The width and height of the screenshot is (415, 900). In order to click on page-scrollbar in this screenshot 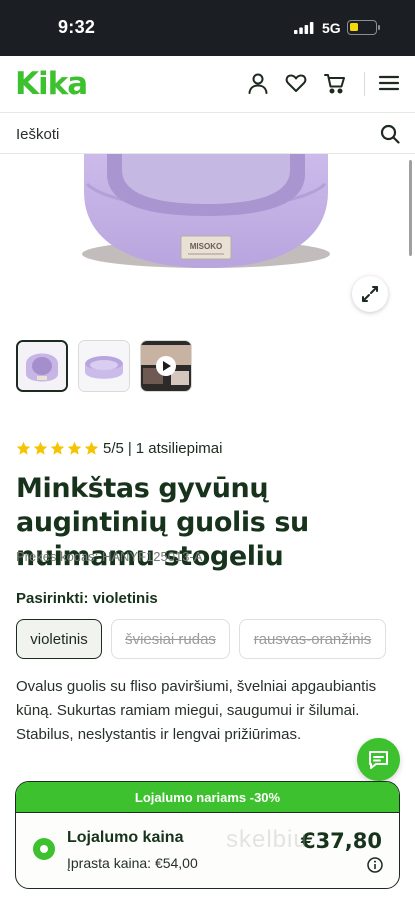, I will do `click(410, 208)`.